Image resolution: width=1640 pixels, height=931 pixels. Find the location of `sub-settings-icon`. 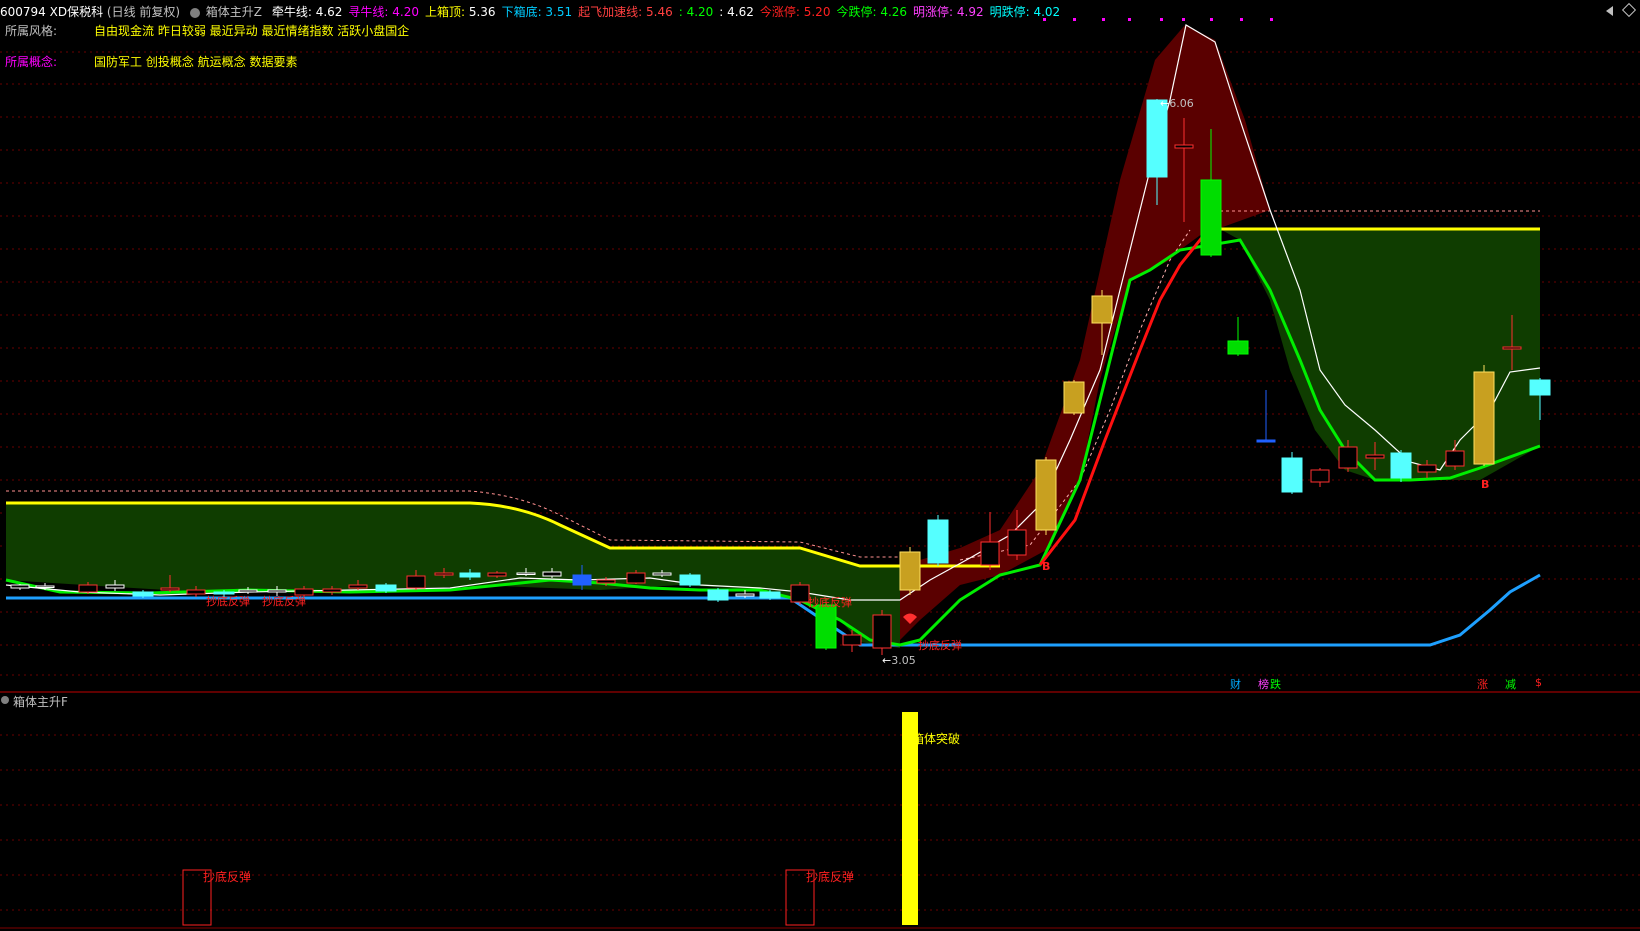

sub-settings-icon is located at coordinates (5, 700).